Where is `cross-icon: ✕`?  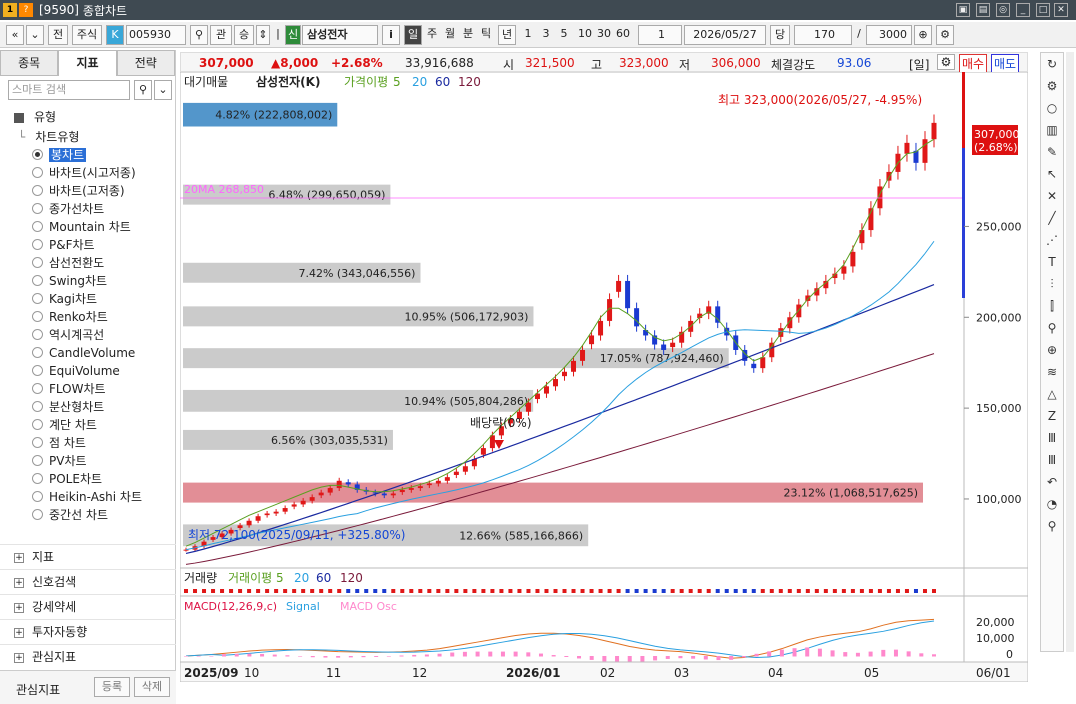 cross-icon: ✕ is located at coordinates (1052, 196).